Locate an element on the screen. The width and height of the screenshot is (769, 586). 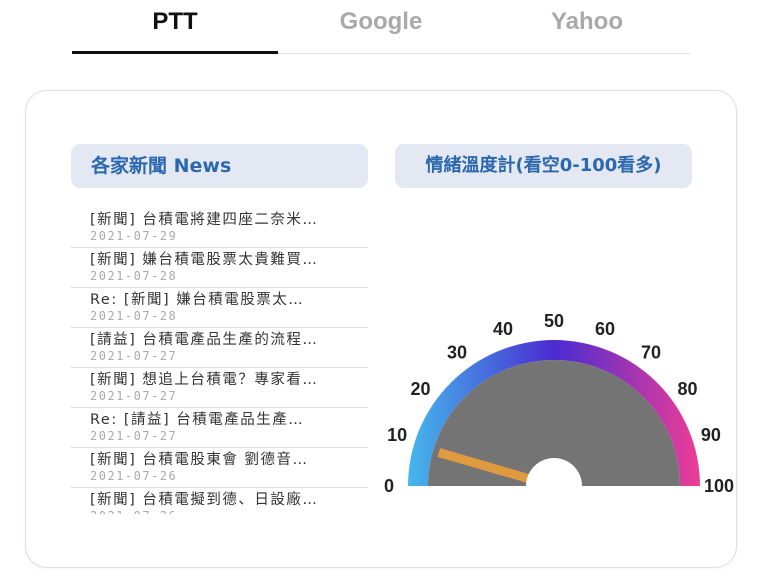
gauge-tick-label: 20 is located at coordinates (420, 389).